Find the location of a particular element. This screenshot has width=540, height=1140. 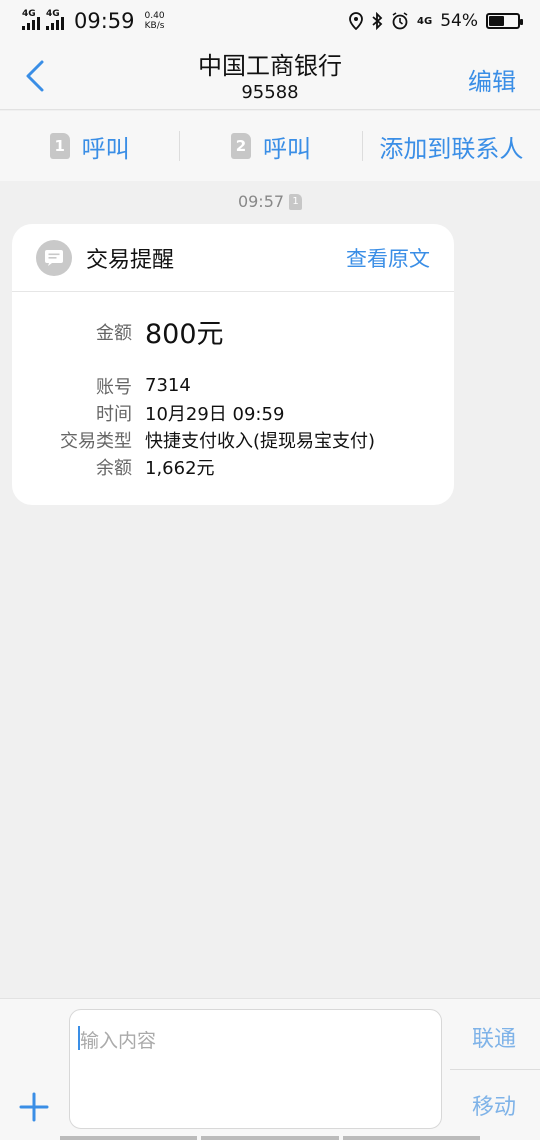

call-sim1-button: 1 呼叫 is located at coordinates (89, 146).